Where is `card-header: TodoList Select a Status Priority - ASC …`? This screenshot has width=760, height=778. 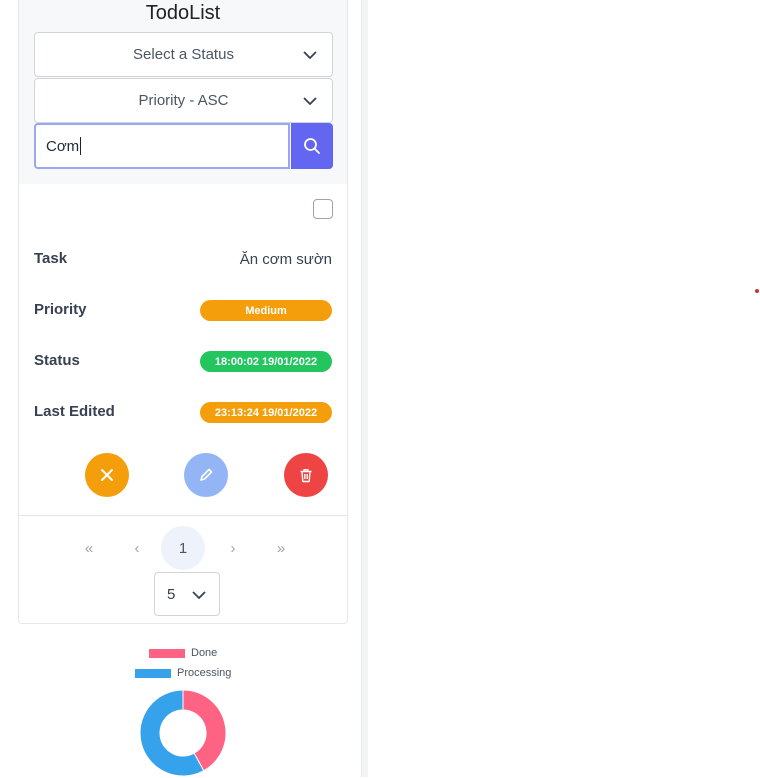
card-header: TodoList Select a Status Priority - ASC … is located at coordinates (183, 92).